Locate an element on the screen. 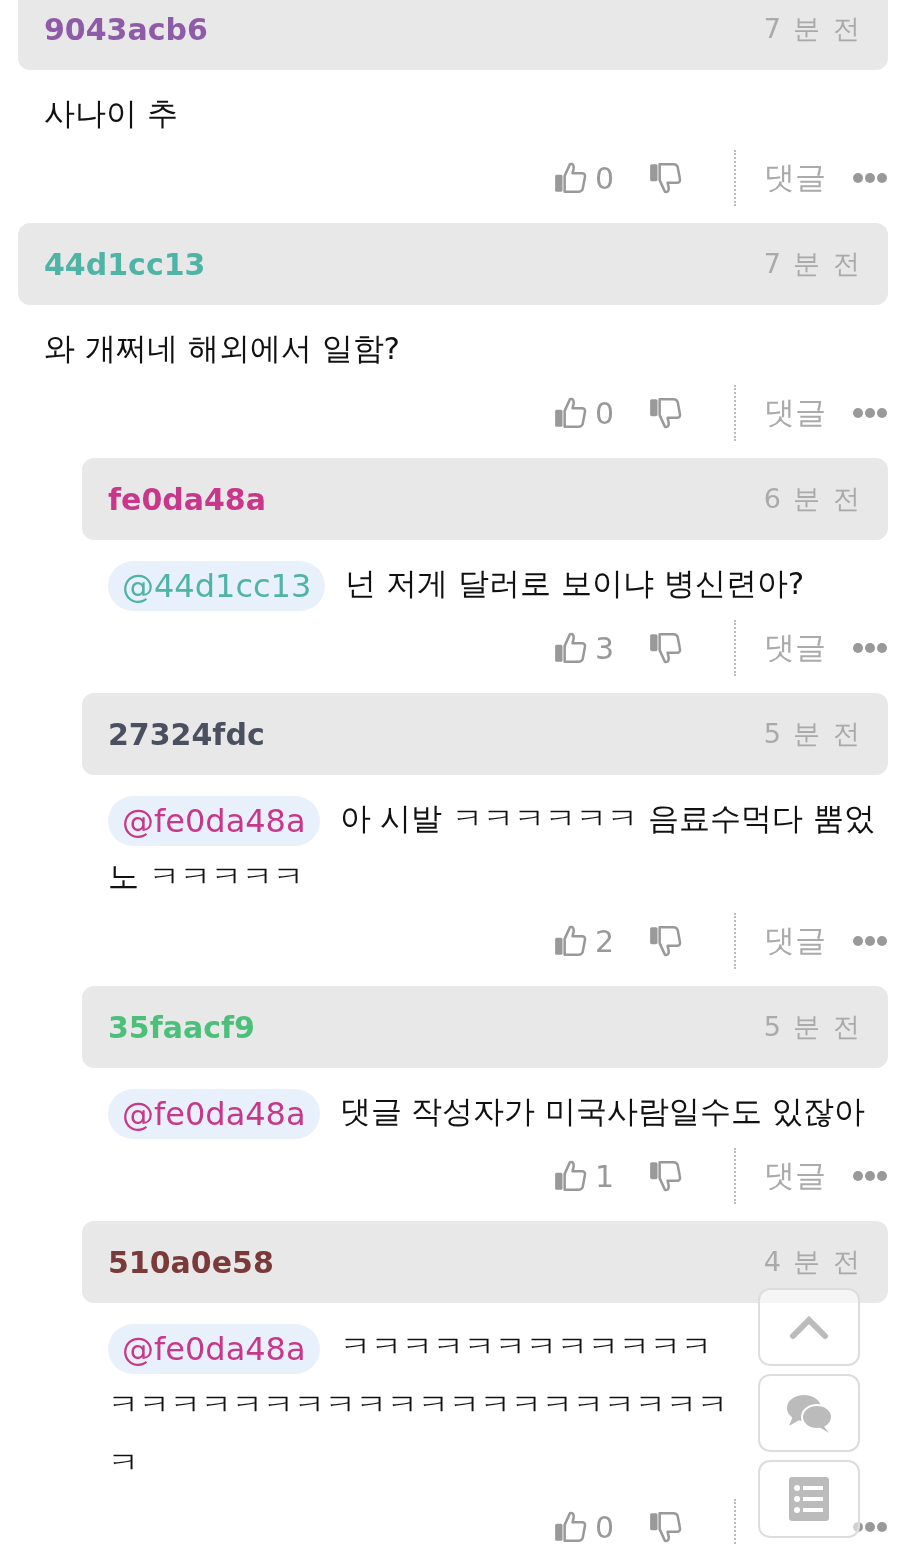 Image resolution: width=900 pixels, height=1546 pixels. timestamp: 6 분 전 is located at coordinates (812, 499).